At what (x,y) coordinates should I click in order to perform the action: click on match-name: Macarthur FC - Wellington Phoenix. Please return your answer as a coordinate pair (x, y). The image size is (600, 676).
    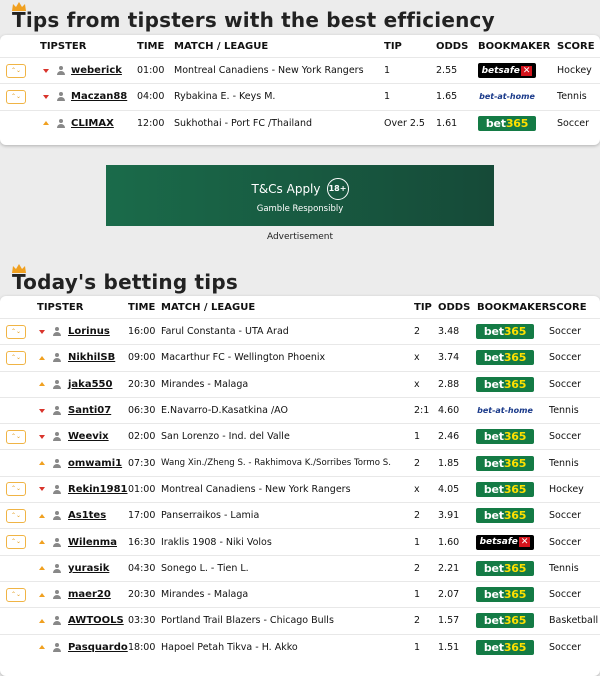
    Looking at the image, I should click on (243, 358).